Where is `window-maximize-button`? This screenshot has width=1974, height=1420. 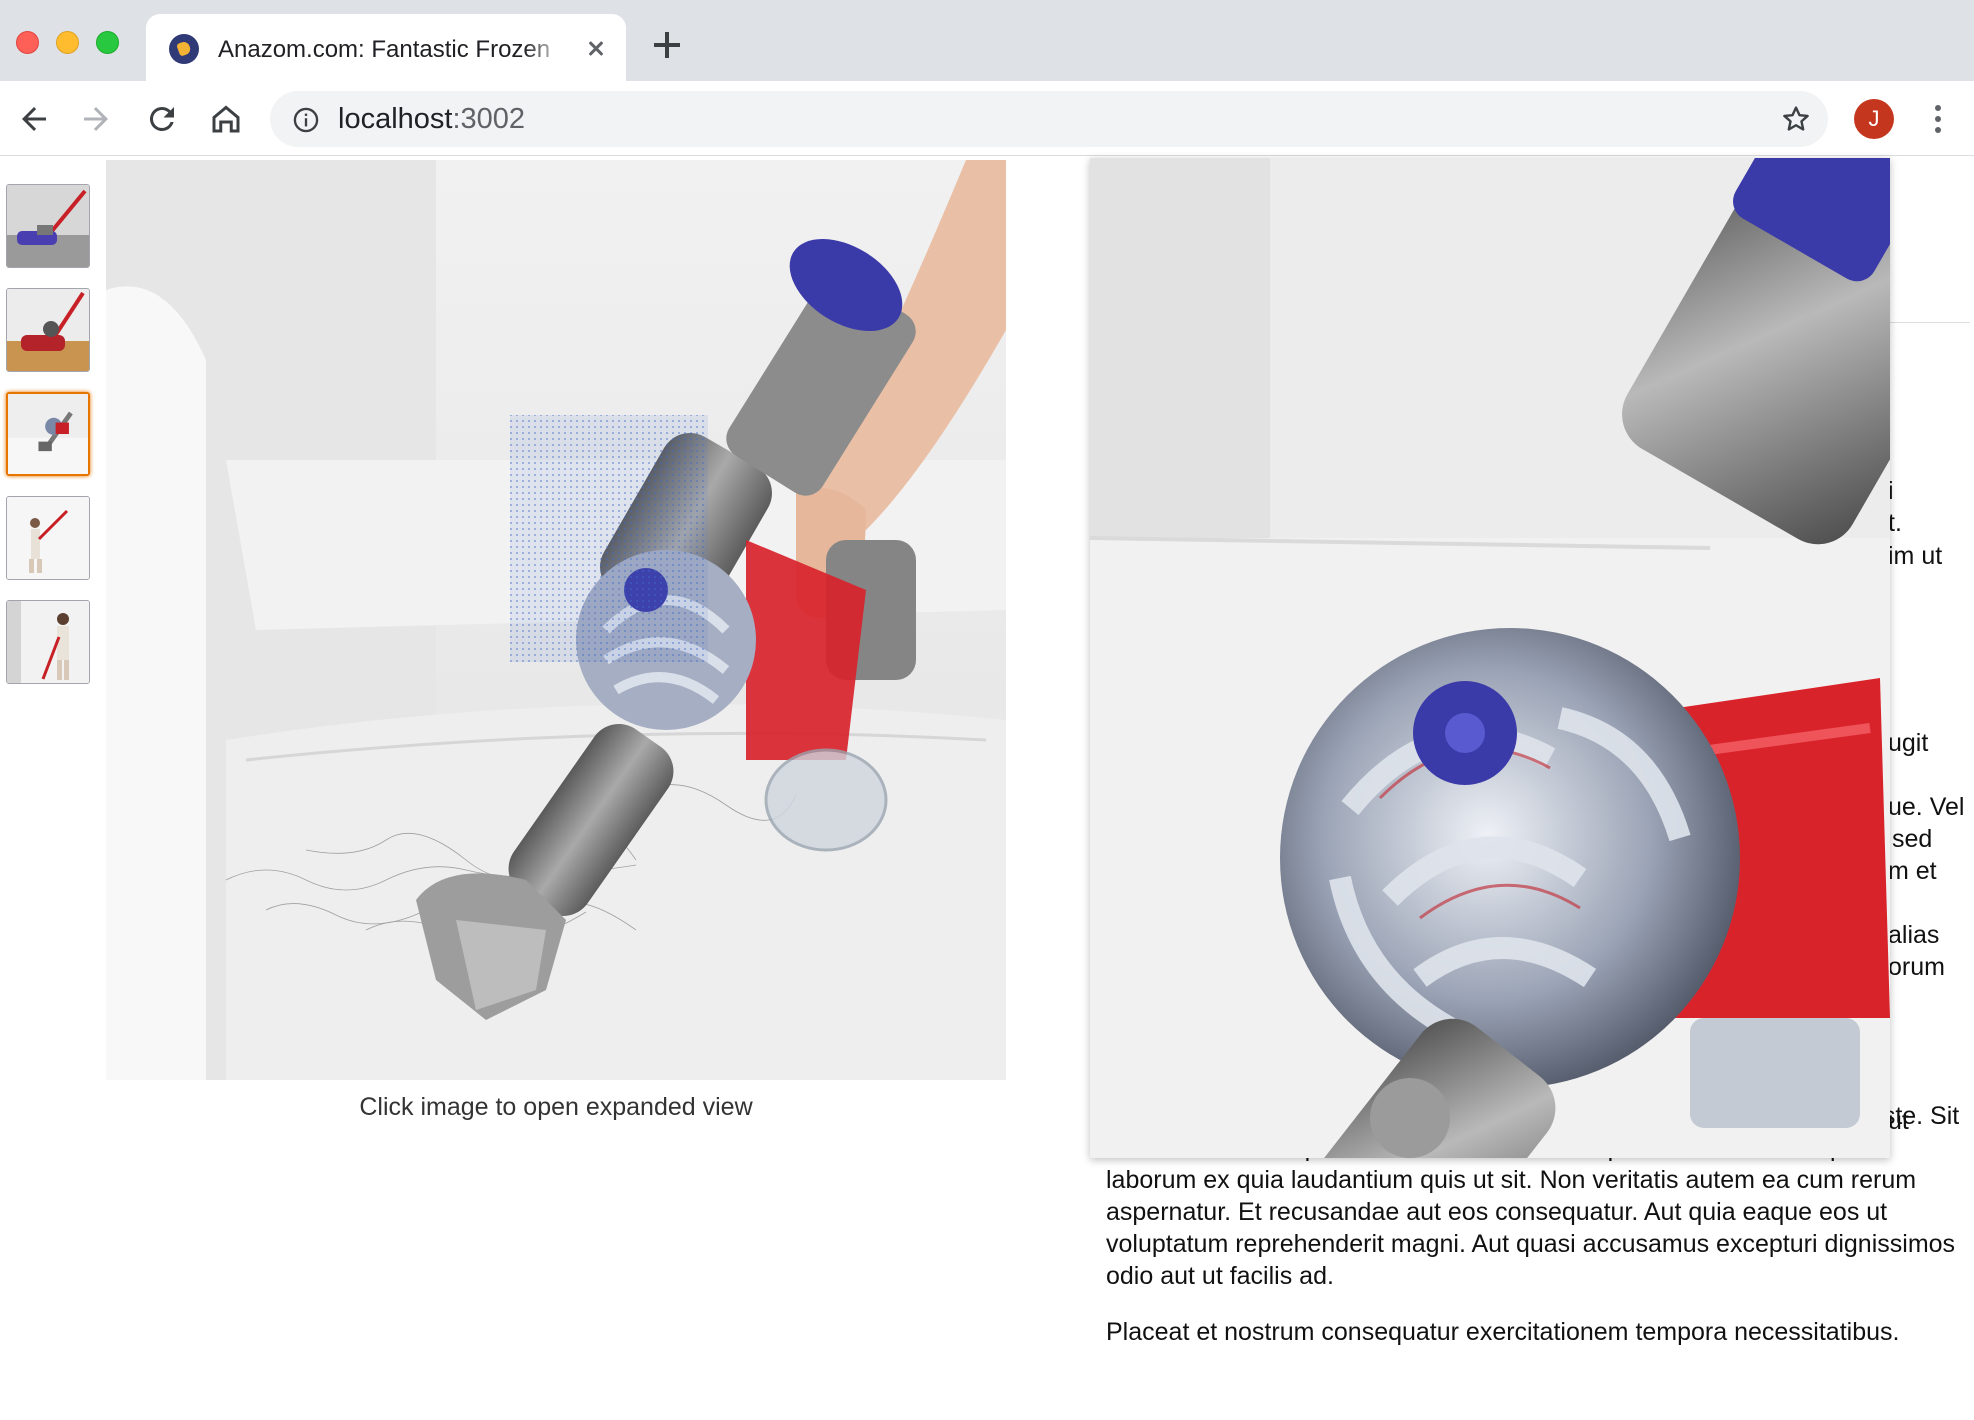
window-maximize-button is located at coordinates (107, 42).